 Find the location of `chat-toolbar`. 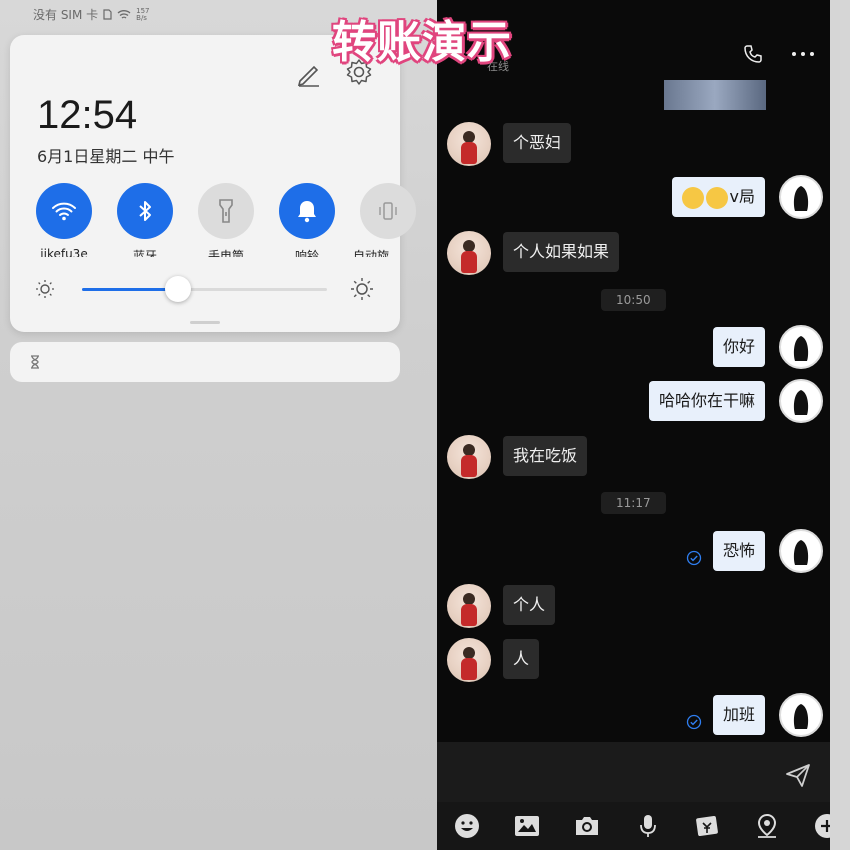

chat-toolbar is located at coordinates (633, 826).